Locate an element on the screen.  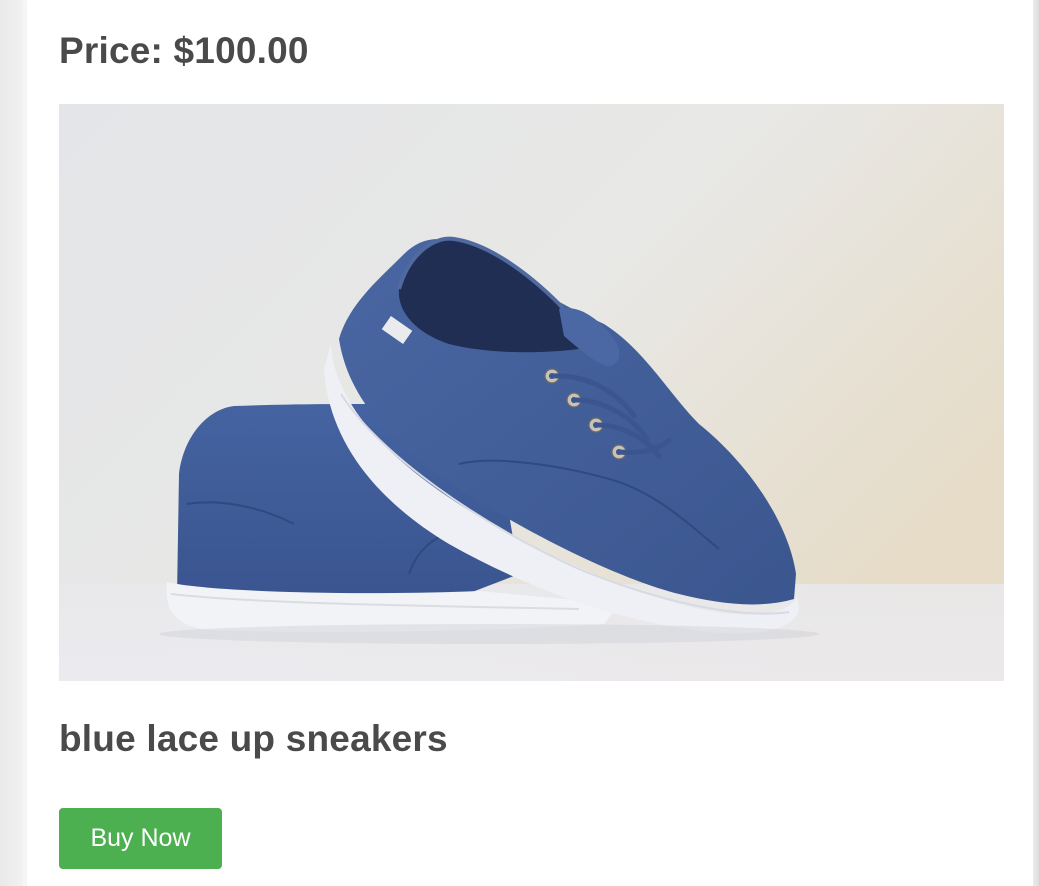
product-name: blue lace up sneakers is located at coordinates (253, 738).